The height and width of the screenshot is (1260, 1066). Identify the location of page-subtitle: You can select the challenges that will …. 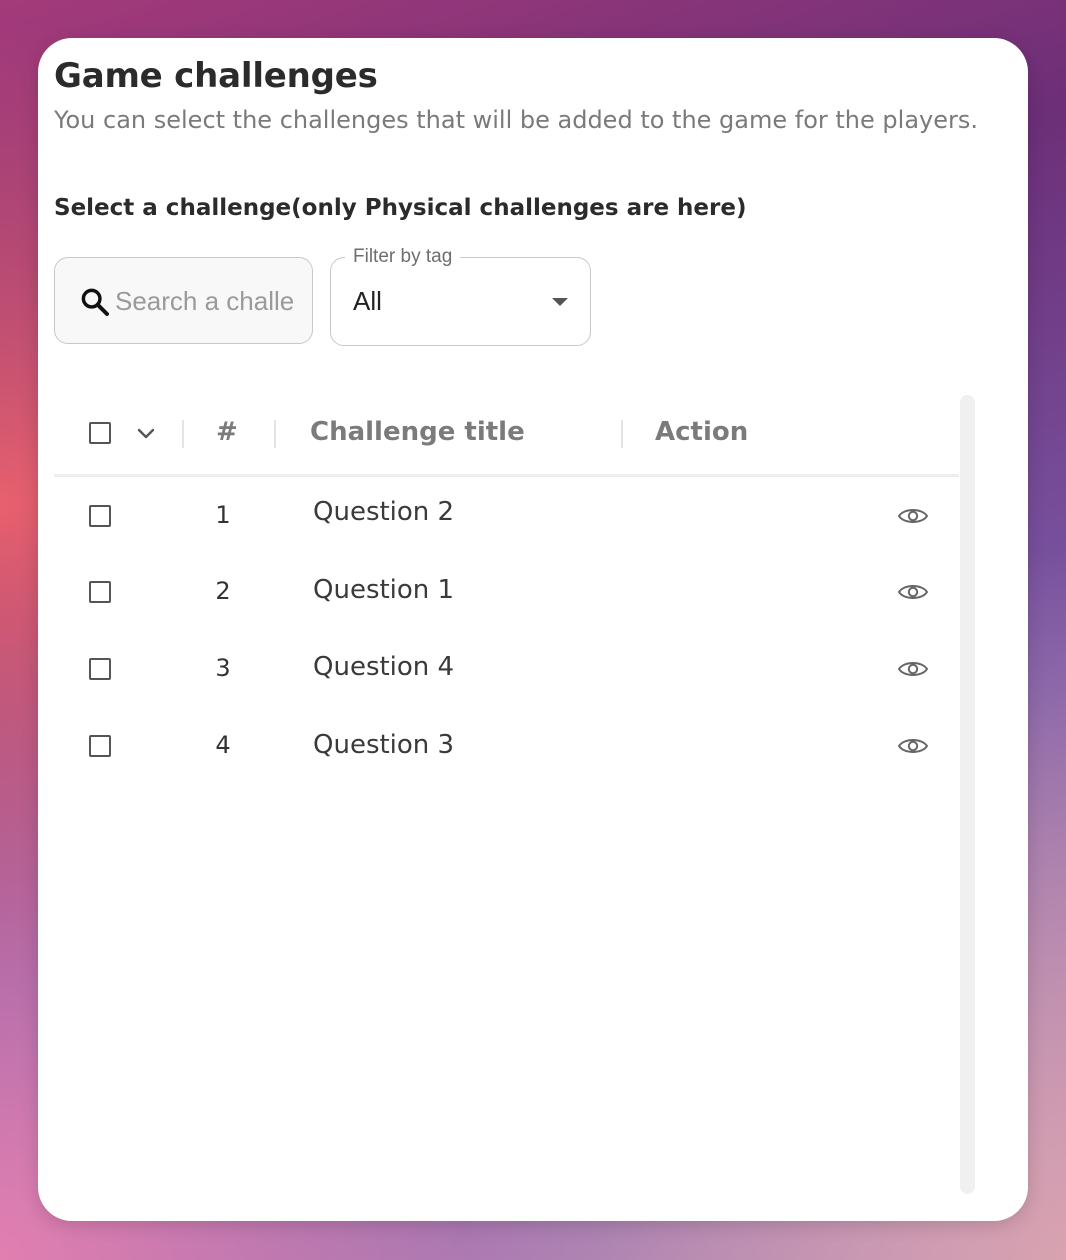
(516, 120).